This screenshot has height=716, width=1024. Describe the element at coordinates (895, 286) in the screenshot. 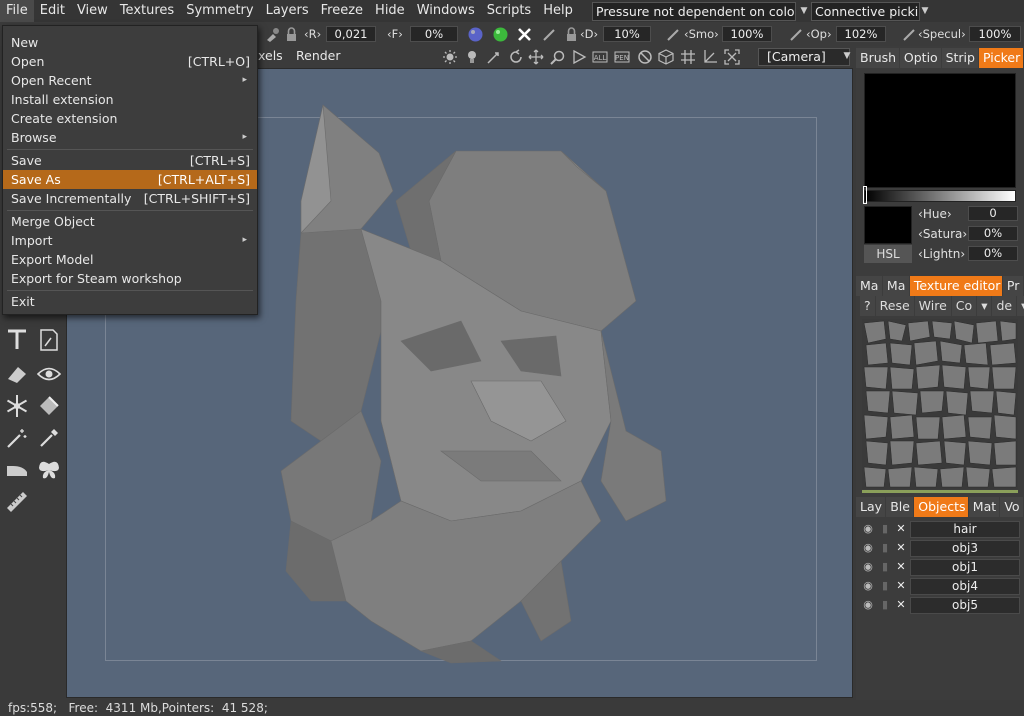

I see `tab-ma-2: Ma` at that location.